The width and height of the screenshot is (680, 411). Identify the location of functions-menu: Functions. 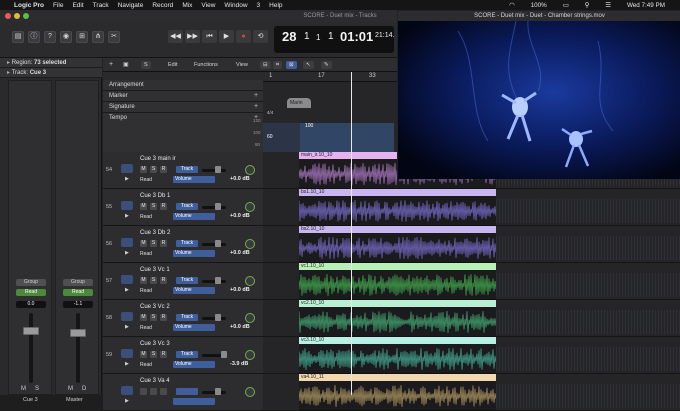
(206, 65).